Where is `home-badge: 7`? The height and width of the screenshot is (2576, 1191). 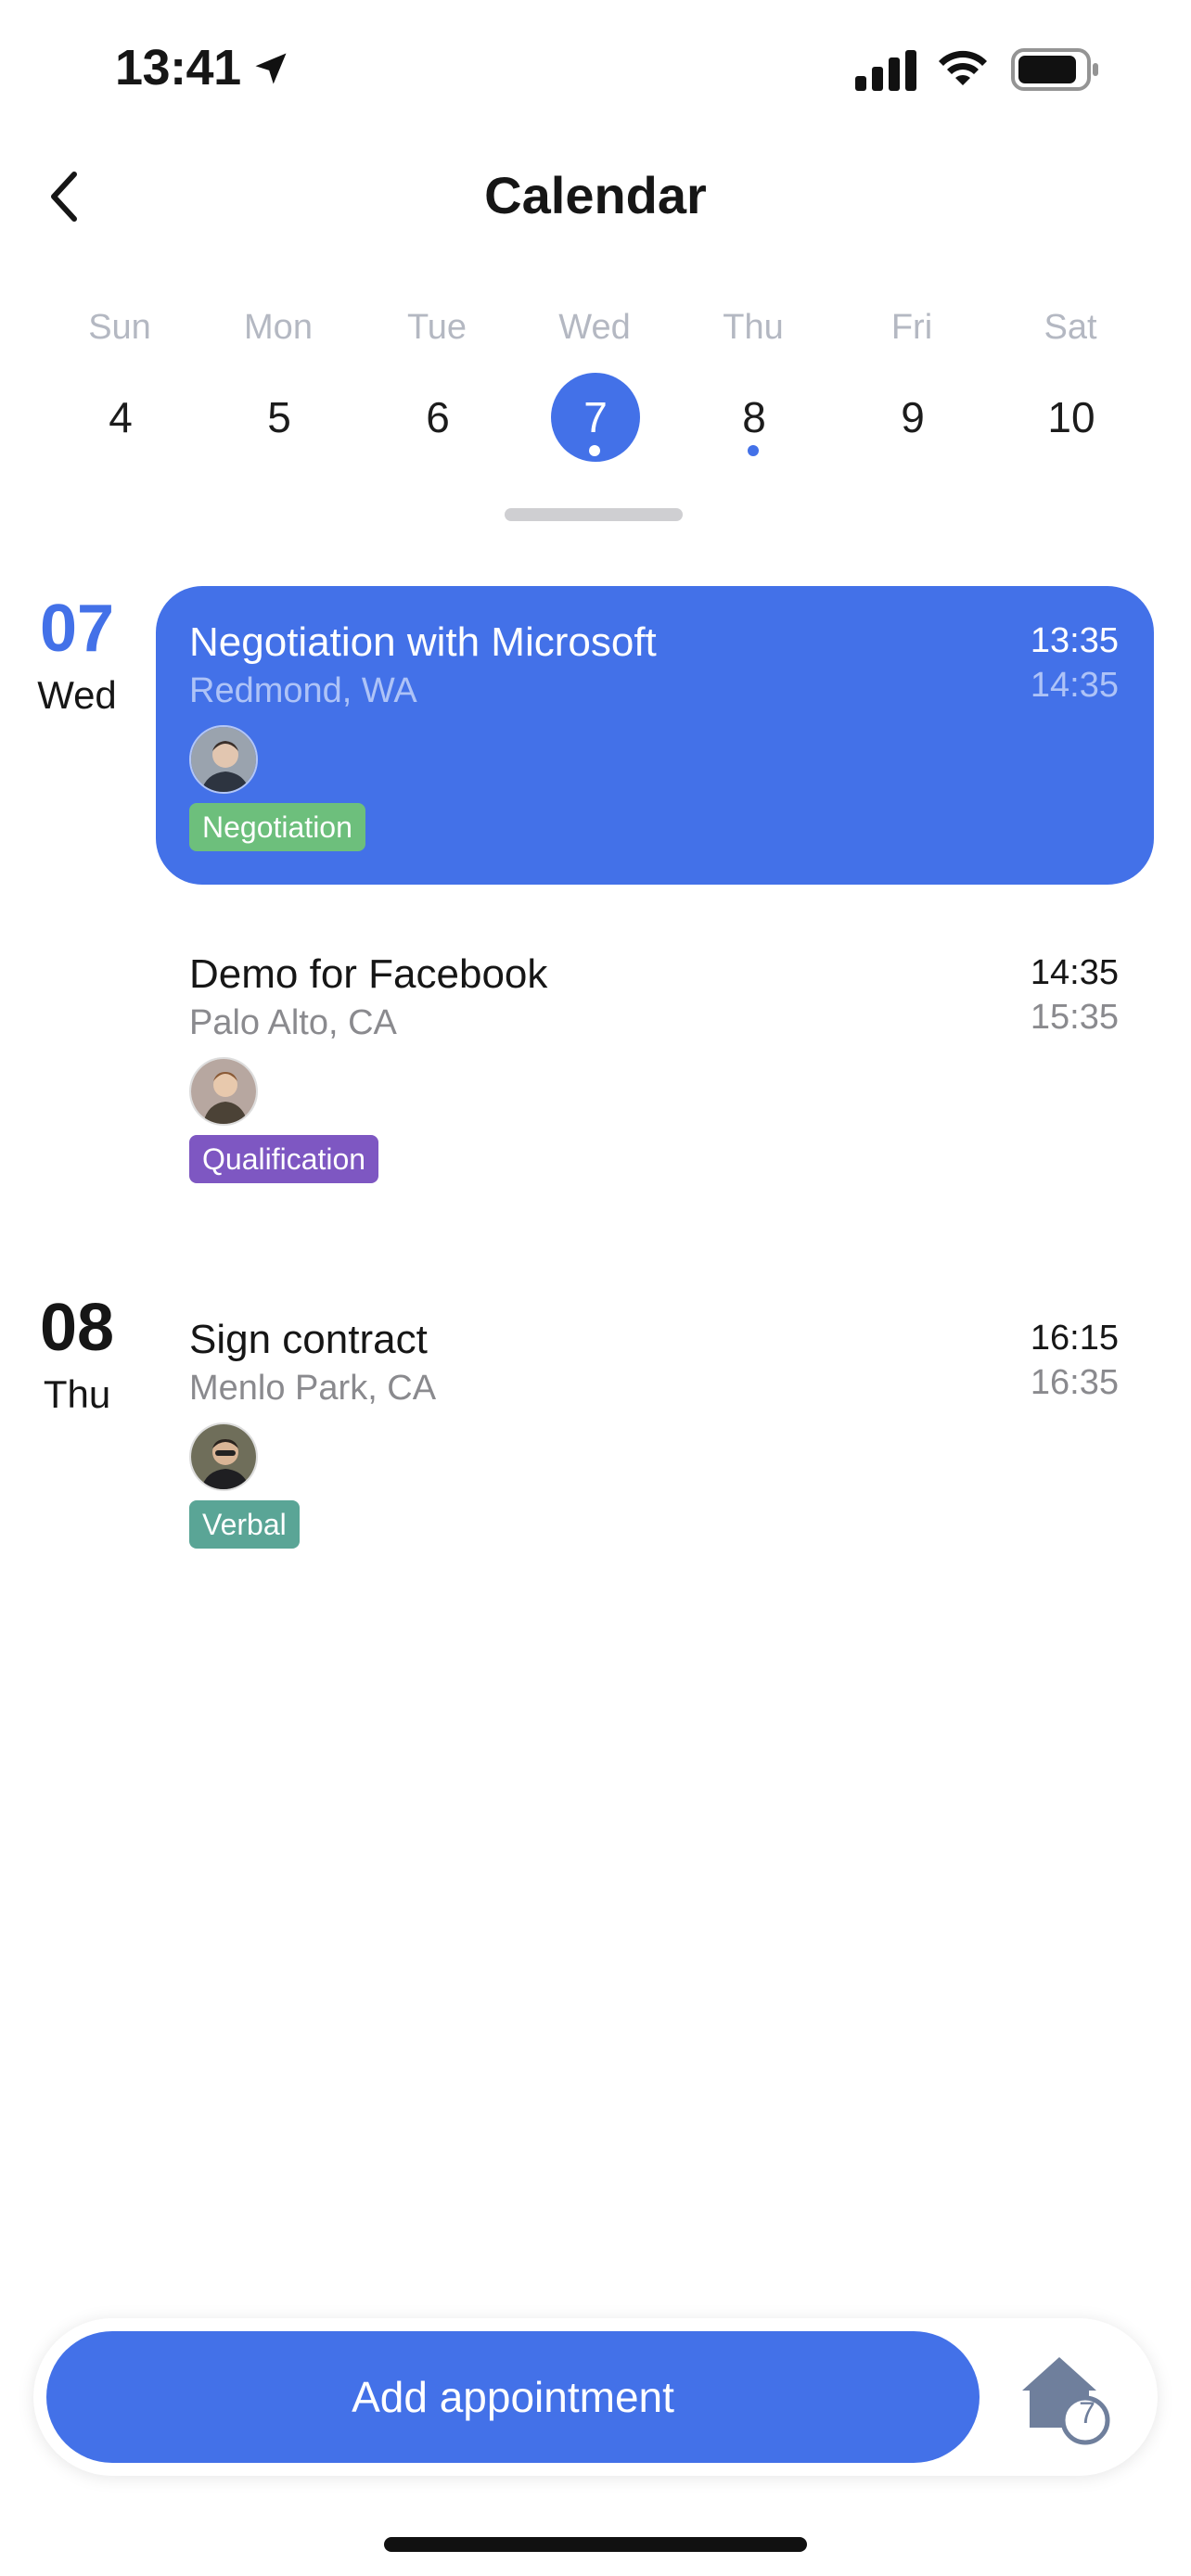
home-badge: 7 is located at coordinates (1087, 2412).